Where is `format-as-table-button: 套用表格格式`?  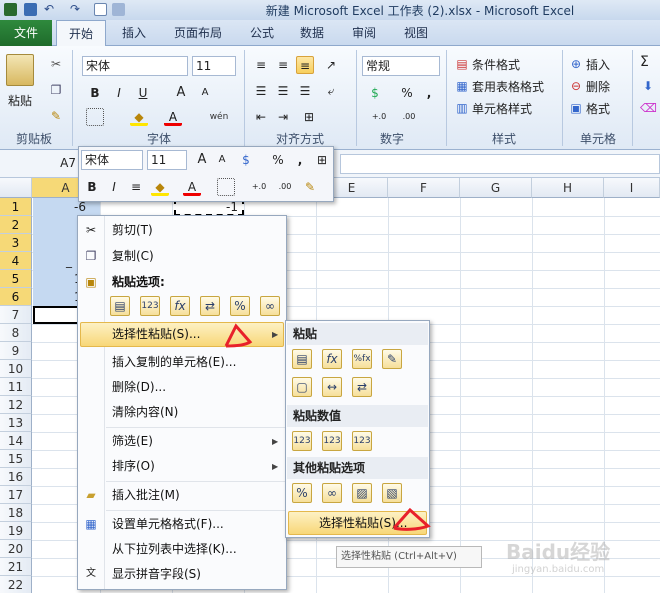
format-as-table-button: 套用表格格式 is located at coordinates (508, 86).